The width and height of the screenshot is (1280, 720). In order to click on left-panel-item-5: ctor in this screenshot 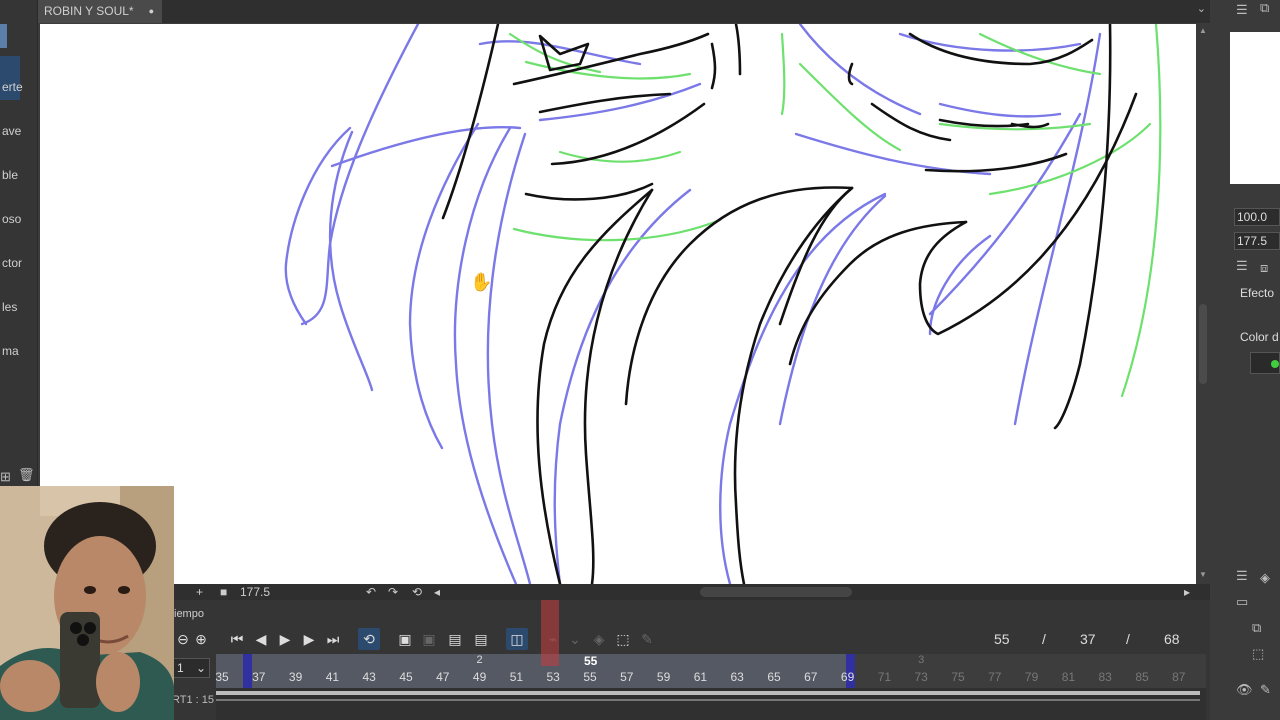, I will do `click(19, 263)`.